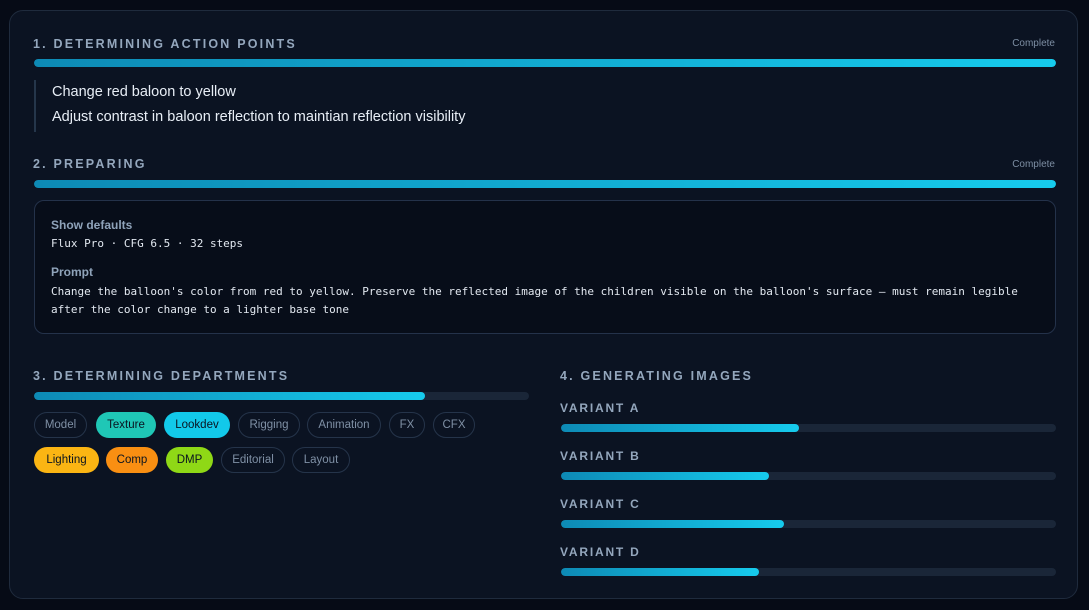 This screenshot has width=1089, height=610. I want to click on department-chip-editorial: Editorial, so click(253, 460).